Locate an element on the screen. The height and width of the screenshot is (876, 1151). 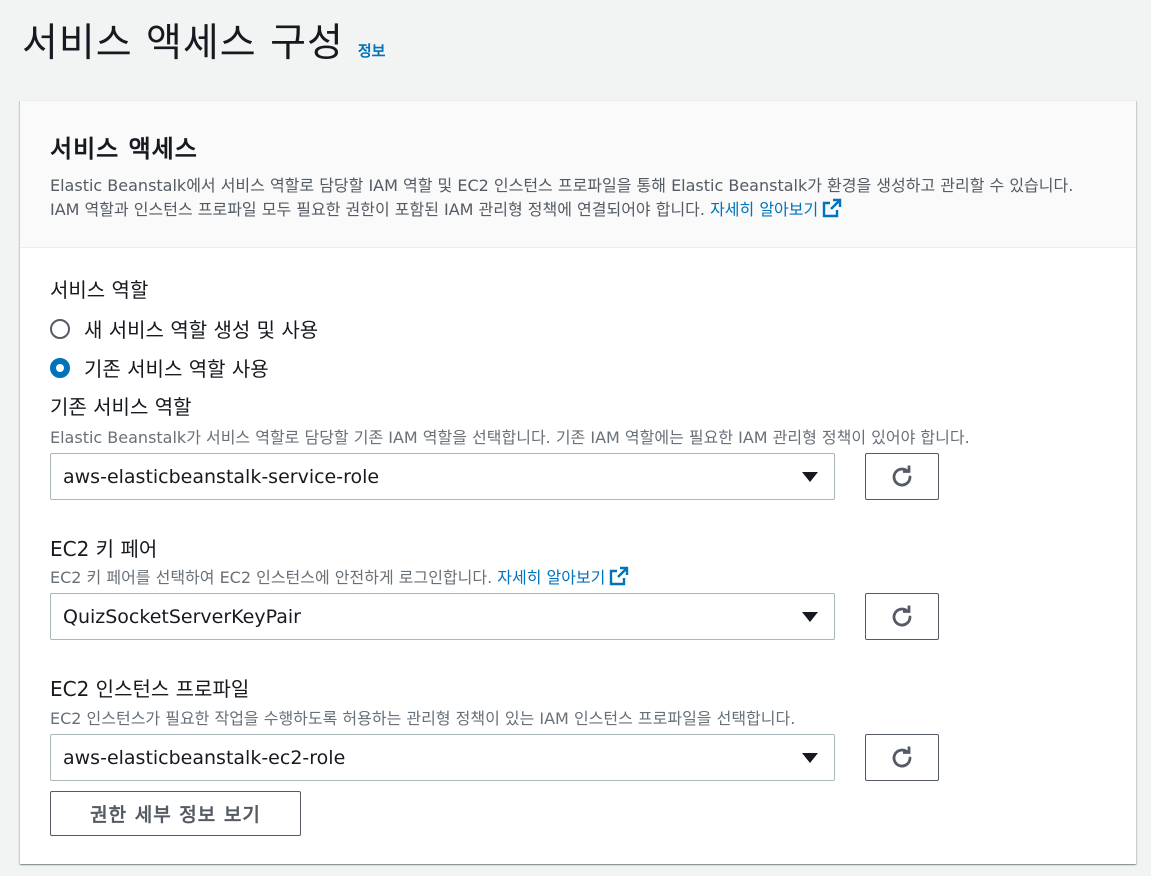
key-pair-refresh-button is located at coordinates (902, 616).